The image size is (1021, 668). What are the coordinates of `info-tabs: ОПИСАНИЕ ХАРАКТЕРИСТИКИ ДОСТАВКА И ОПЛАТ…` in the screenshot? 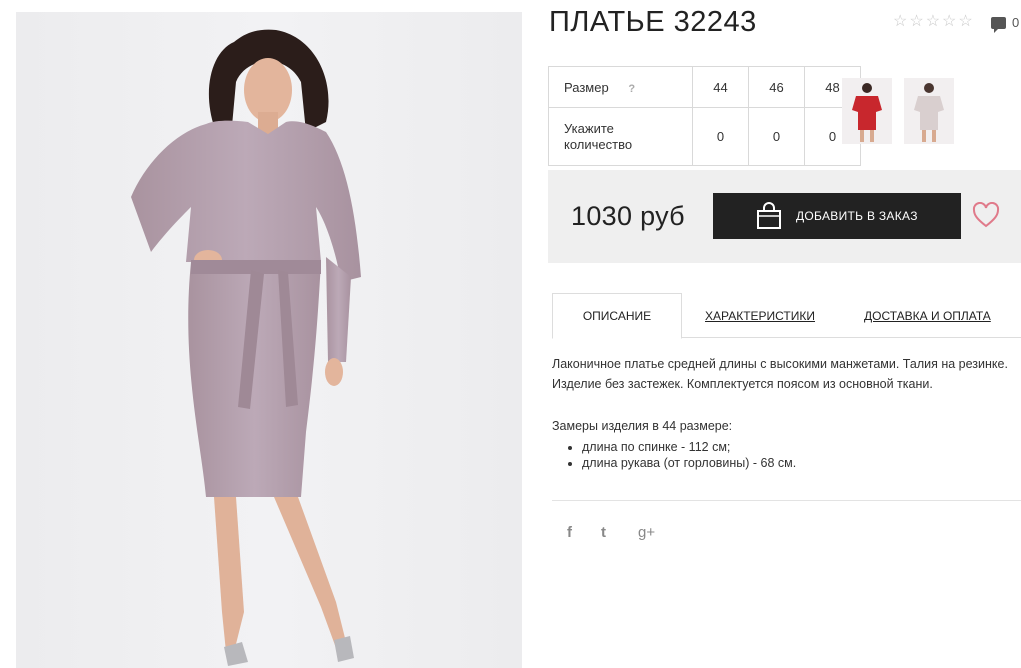 It's located at (786, 316).